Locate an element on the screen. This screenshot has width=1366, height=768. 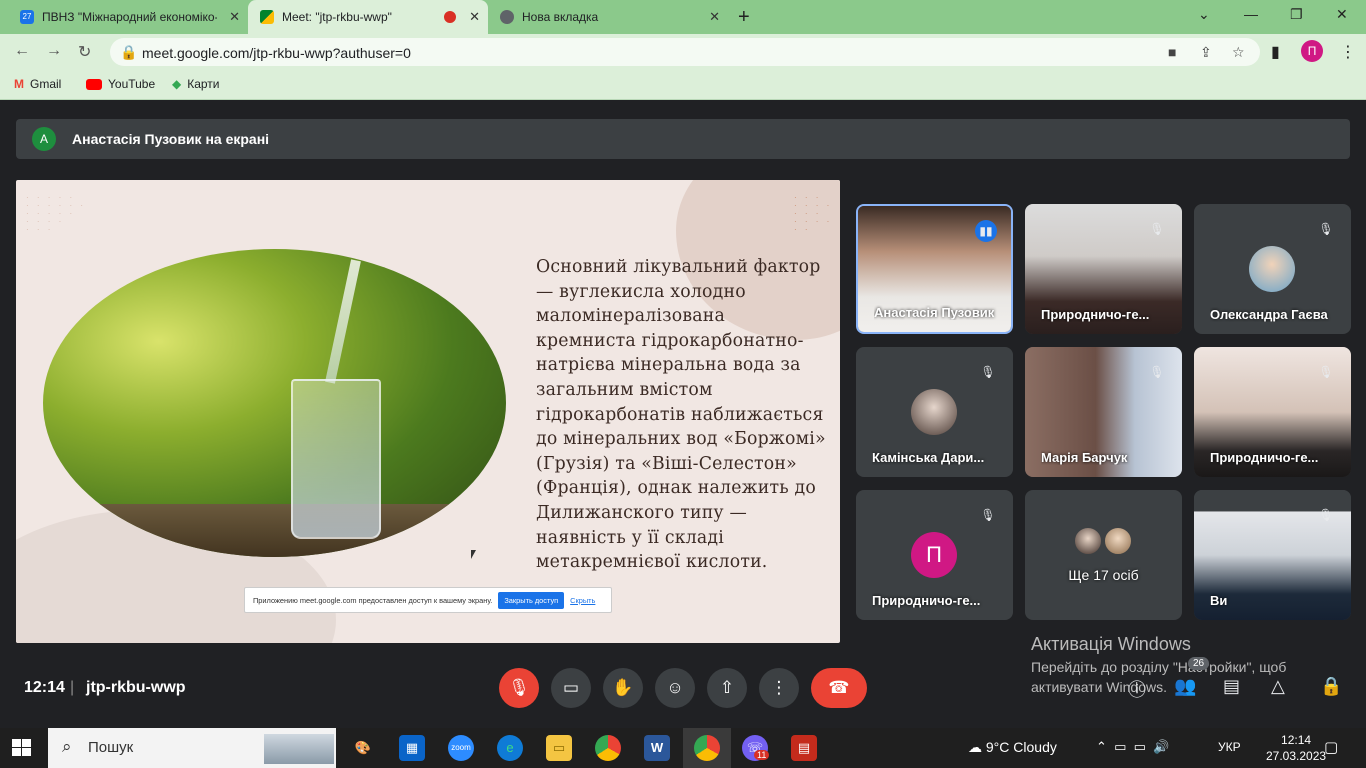
tab-meet: Meet: "jtp-rkbu-wwp" ✕ is located at coordinates (368, 17).